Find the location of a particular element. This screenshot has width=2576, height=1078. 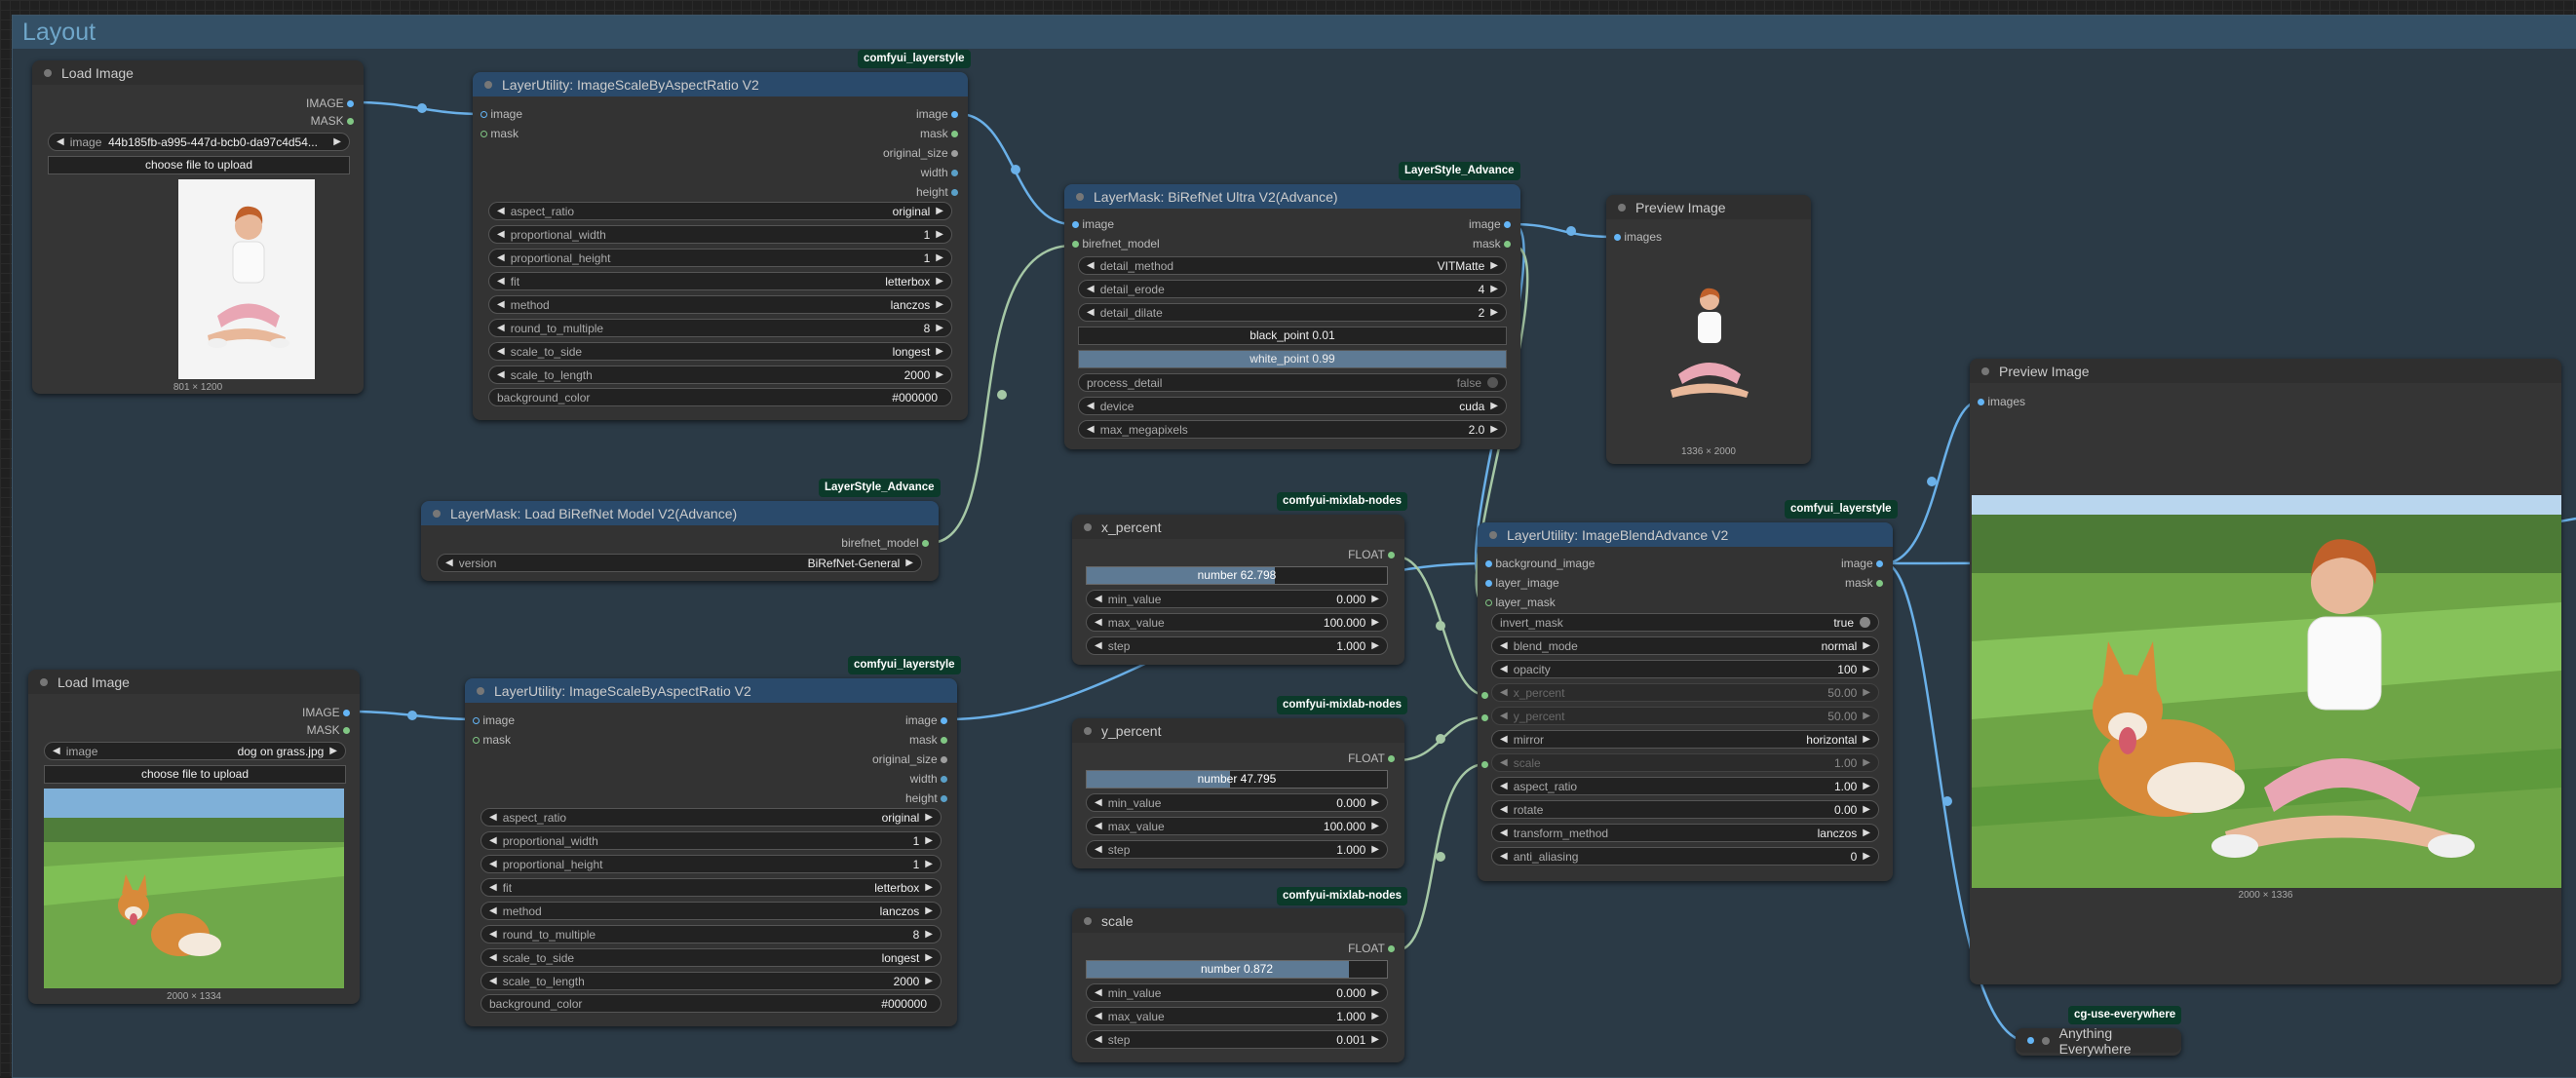

invert-mask-toggle: invert_mask true is located at coordinates (1685, 622).